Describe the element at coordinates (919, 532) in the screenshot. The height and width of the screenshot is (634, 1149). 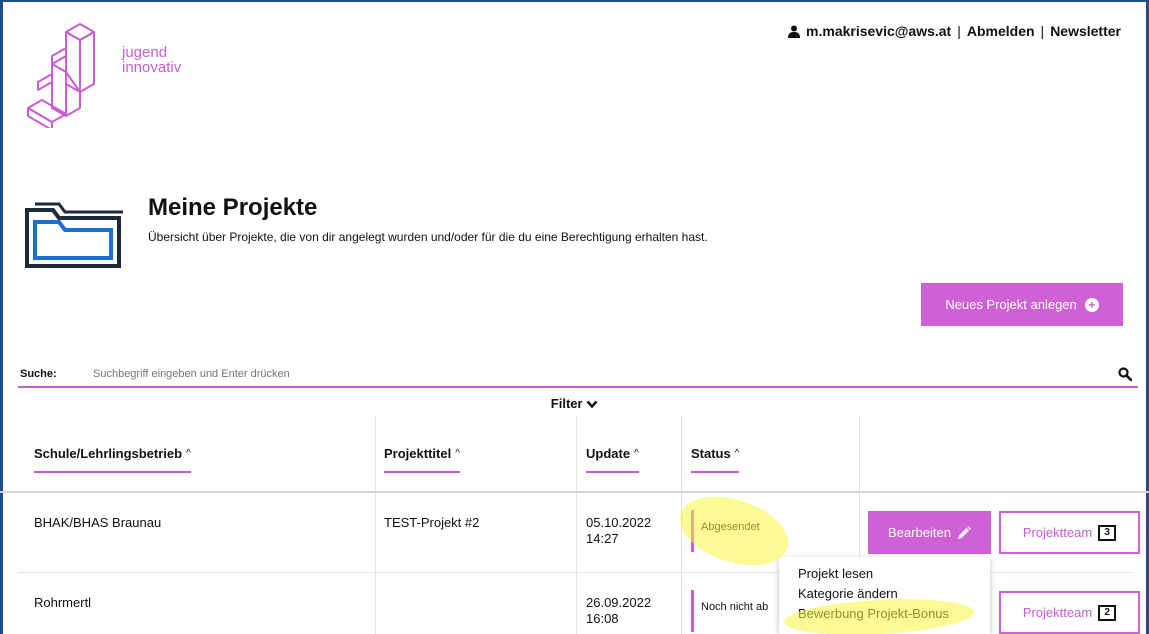
I see `edit-button-label: Bearbeiten` at that location.